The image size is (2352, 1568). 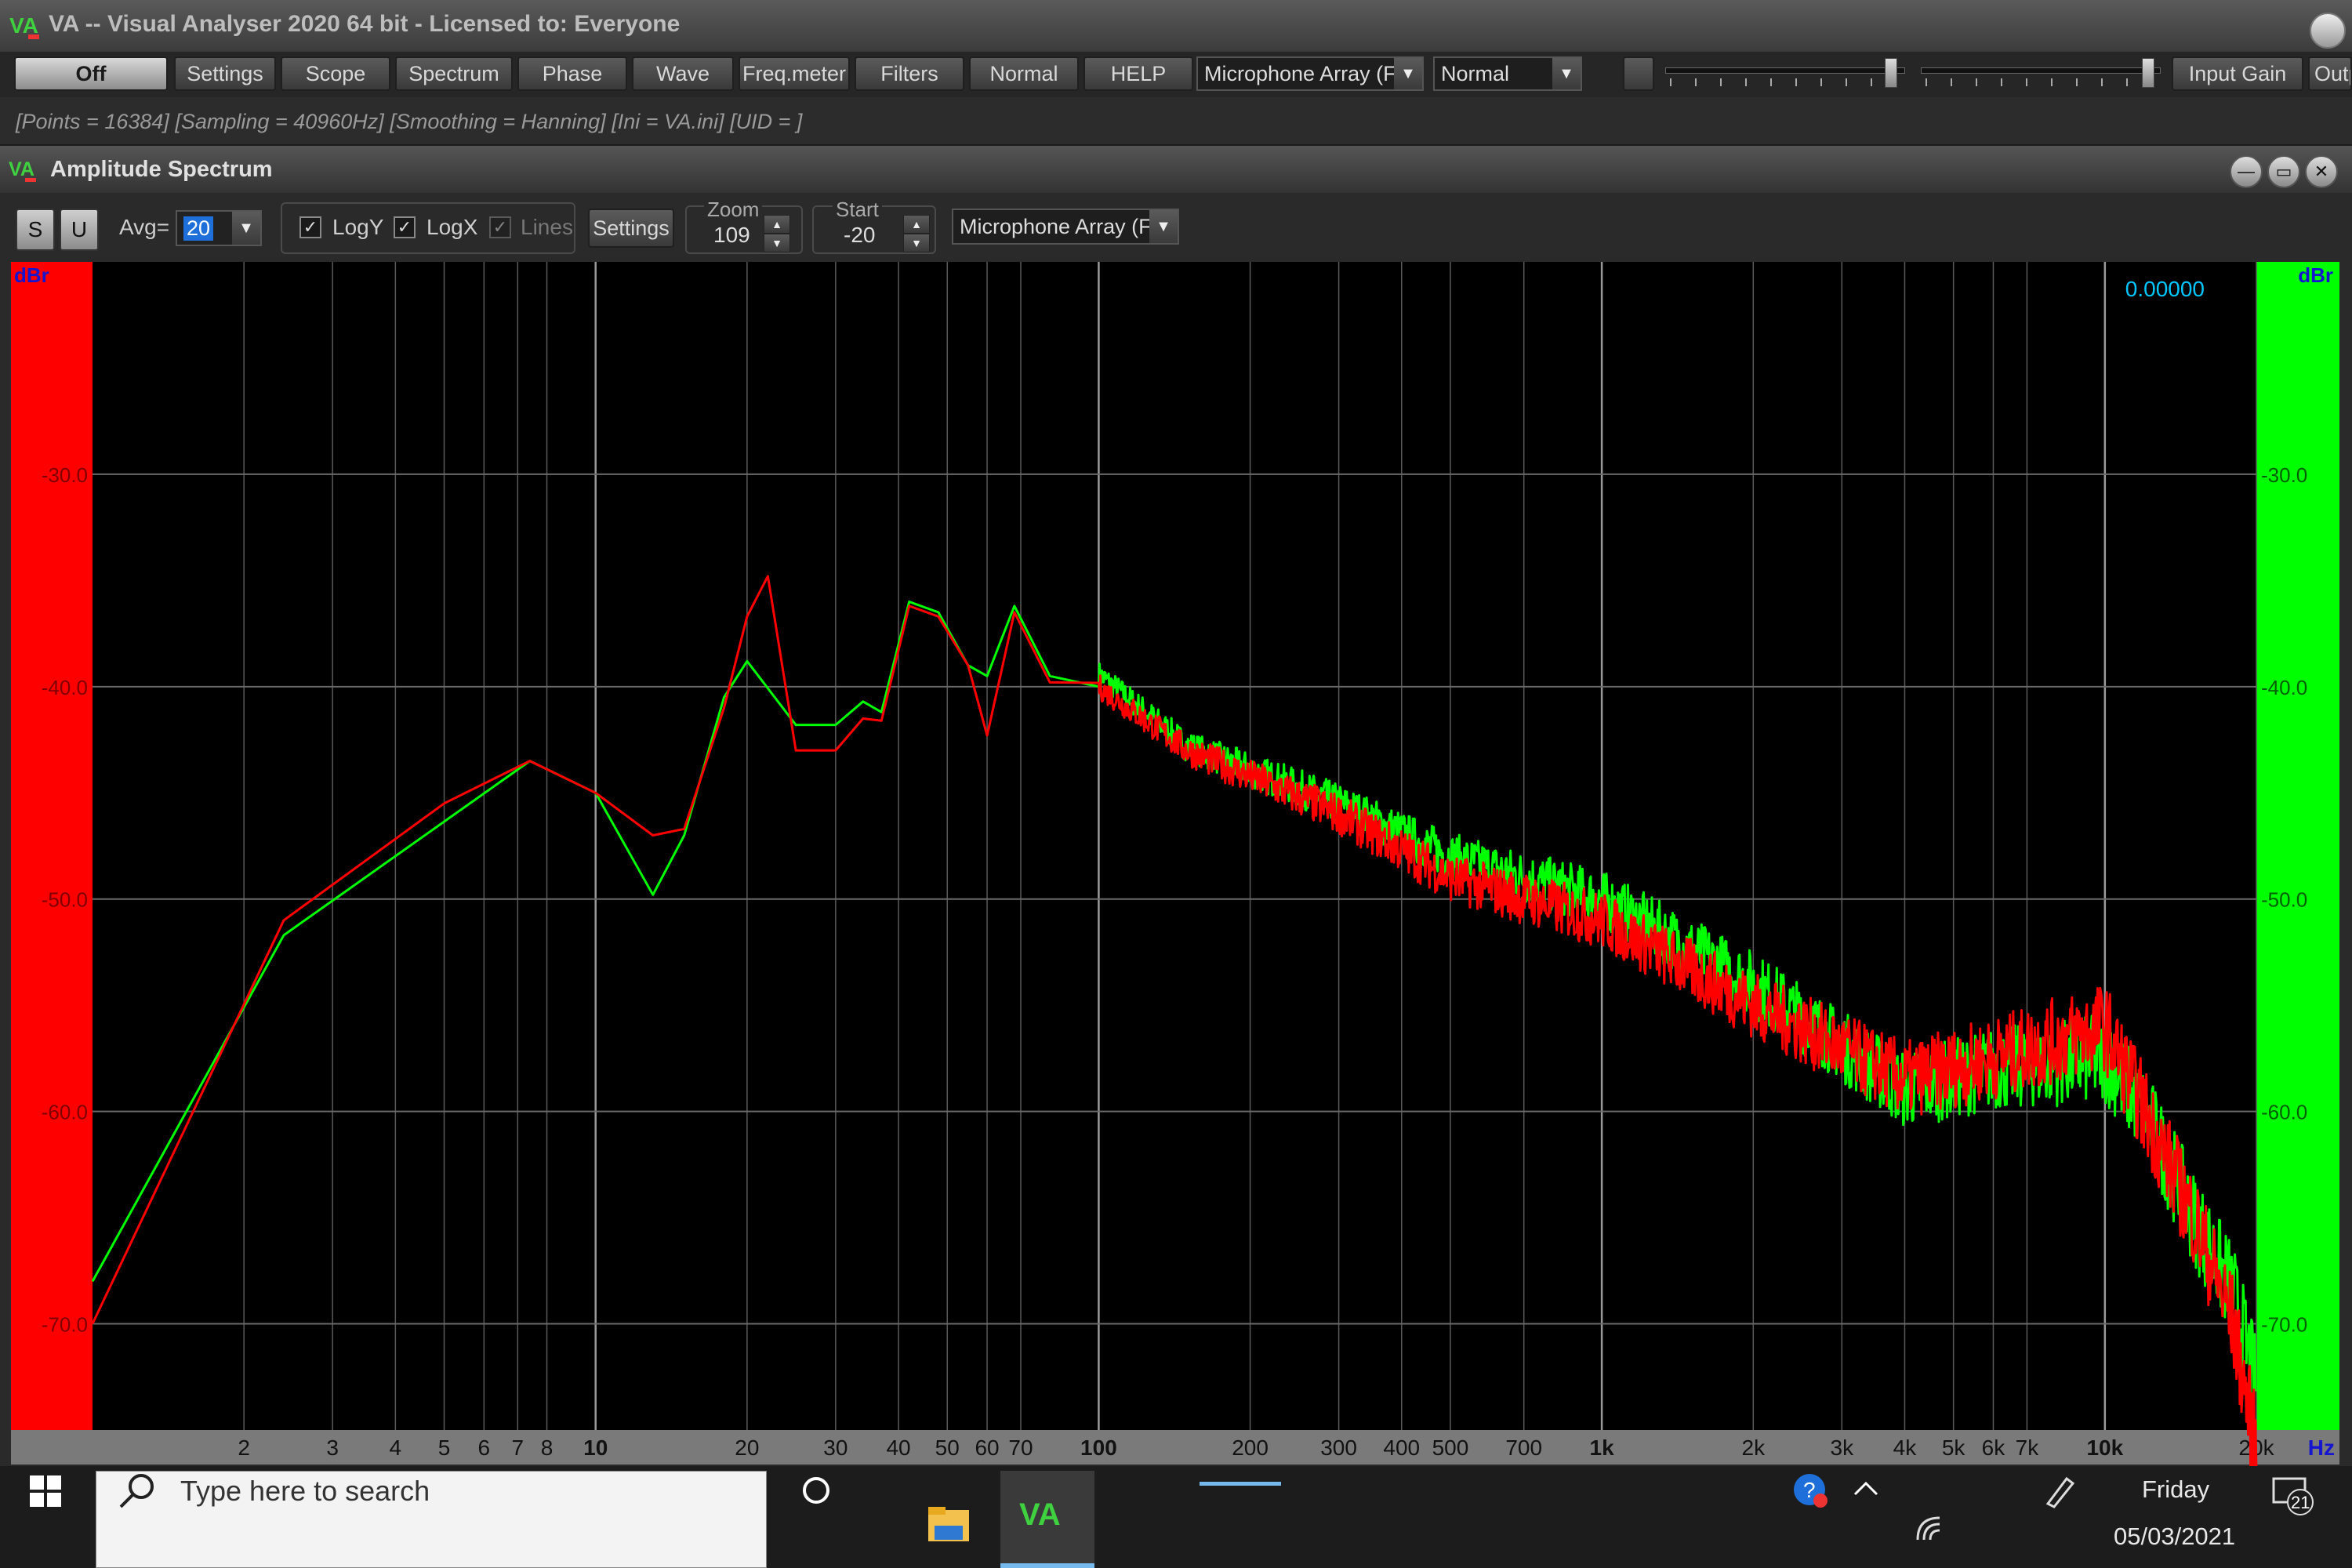 What do you see at coordinates (816, 1490) in the screenshot?
I see `cortana-icon` at bounding box center [816, 1490].